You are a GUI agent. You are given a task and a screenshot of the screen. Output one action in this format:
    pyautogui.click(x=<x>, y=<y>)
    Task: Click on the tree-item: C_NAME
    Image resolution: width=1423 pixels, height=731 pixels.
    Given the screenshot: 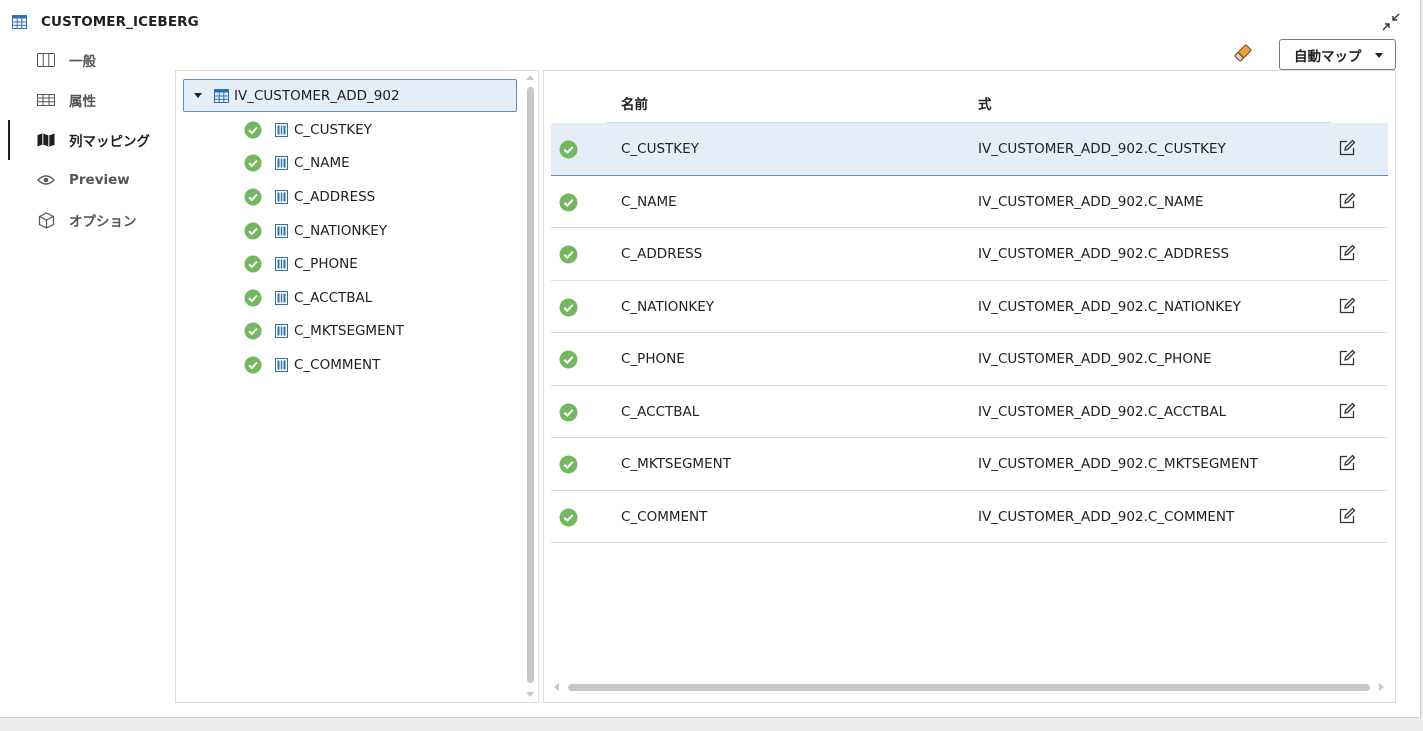 What is the action you would take?
    pyautogui.click(x=324, y=164)
    